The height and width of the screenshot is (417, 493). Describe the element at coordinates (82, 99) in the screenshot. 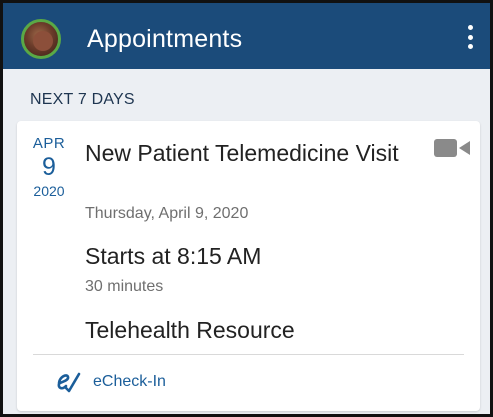

I see `section-header: NEXT 7 DAYS` at that location.